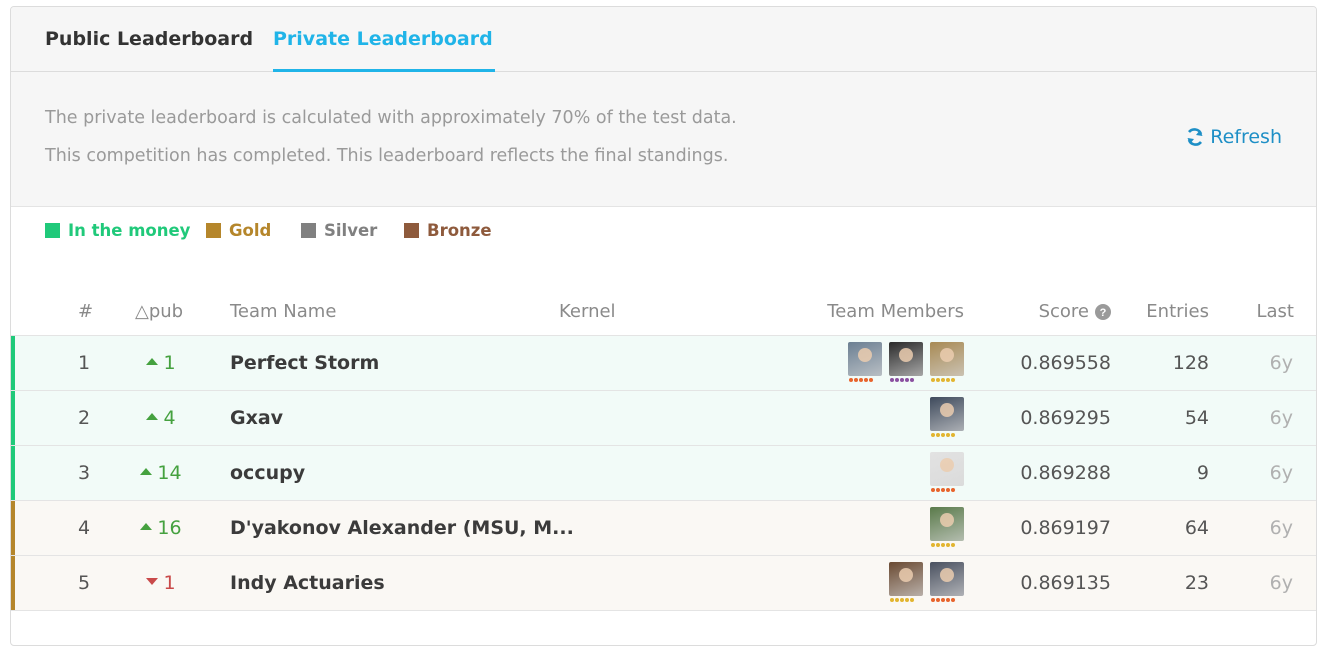 The height and width of the screenshot is (646, 1329). I want to click on help-icon: ?, so click(1103, 311).